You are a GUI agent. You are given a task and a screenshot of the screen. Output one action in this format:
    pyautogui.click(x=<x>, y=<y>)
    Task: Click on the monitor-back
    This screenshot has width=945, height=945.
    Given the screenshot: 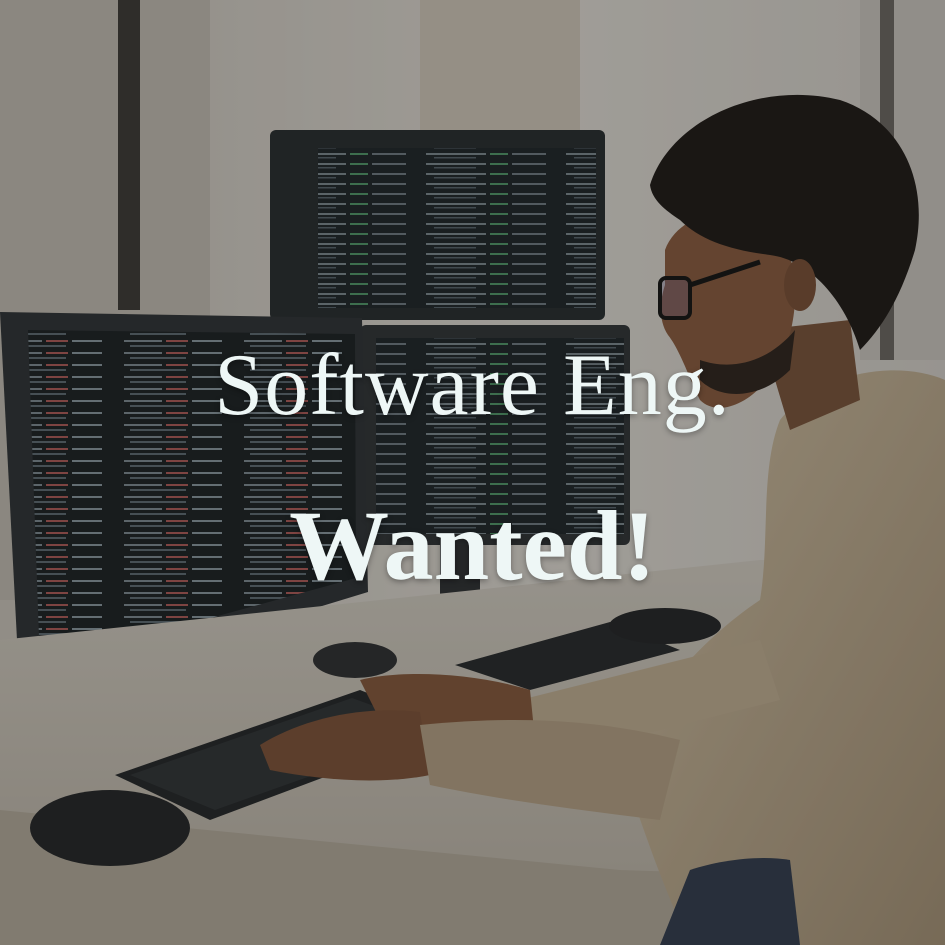 What is the action you would take?
    pyautogui.click(x=437, y=225)
    